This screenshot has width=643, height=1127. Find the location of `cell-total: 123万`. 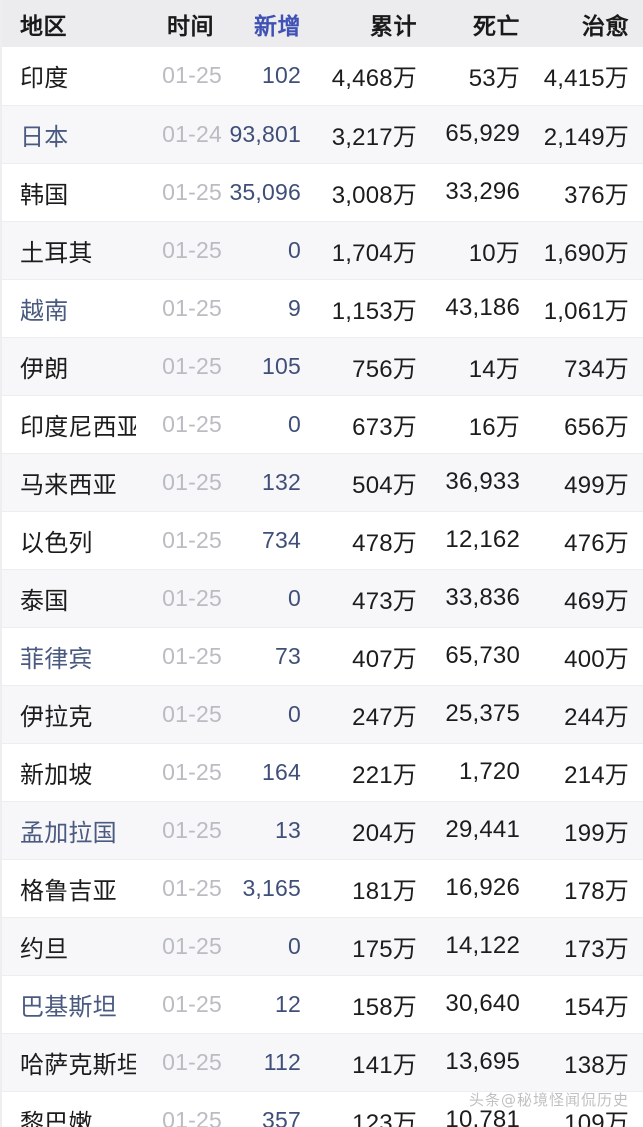

cell-total: 123万 is located at coordinates (373, 1108).